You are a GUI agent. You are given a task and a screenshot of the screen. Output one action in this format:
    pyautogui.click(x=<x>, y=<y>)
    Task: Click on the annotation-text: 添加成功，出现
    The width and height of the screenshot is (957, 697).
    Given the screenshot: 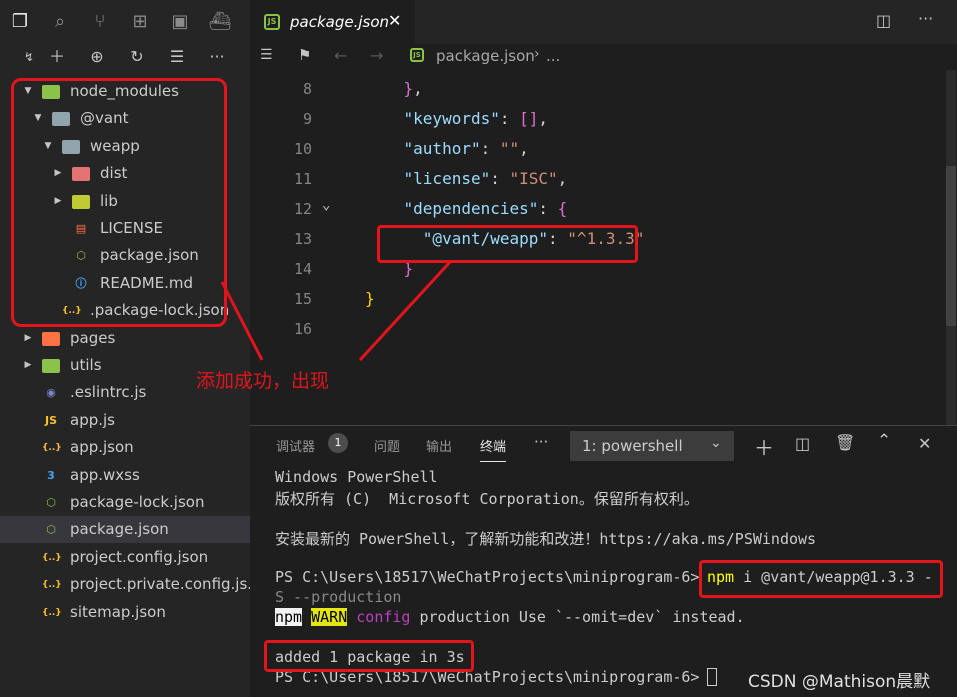 What is the action you would take?
    pyautogui.click(x=263, y=381)
    